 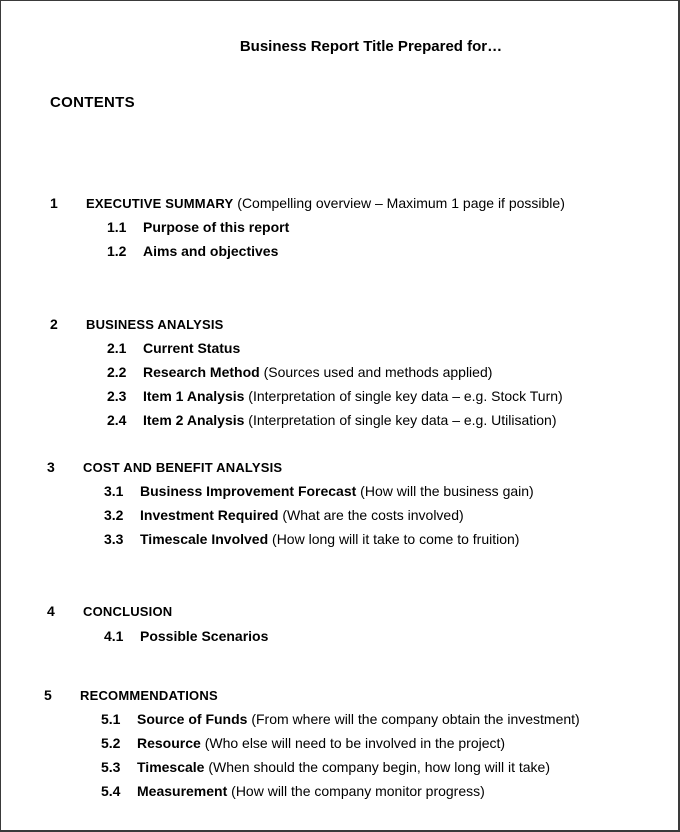 What do you see at coordinates (160, 203) in the screenshot?
I see `section-title: EXECUTIVE SUMMARY` at bounding box center [160, 203].